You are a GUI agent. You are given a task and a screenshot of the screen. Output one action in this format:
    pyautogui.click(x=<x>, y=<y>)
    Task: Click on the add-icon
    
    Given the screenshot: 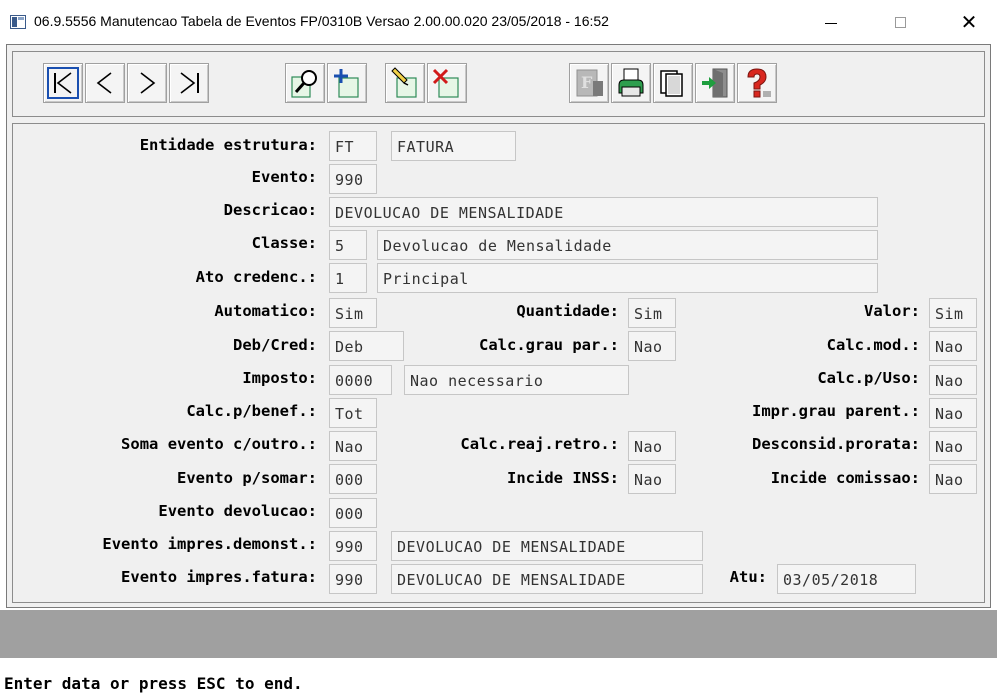 What is the action you would take?
    pyautogui.click(x=346, y=83)
    